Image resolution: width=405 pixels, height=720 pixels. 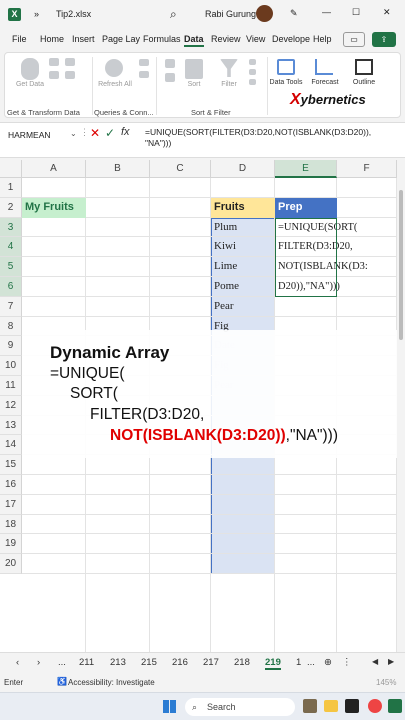 I want to click on close-icon: ✕, so click(x=387, y=12).